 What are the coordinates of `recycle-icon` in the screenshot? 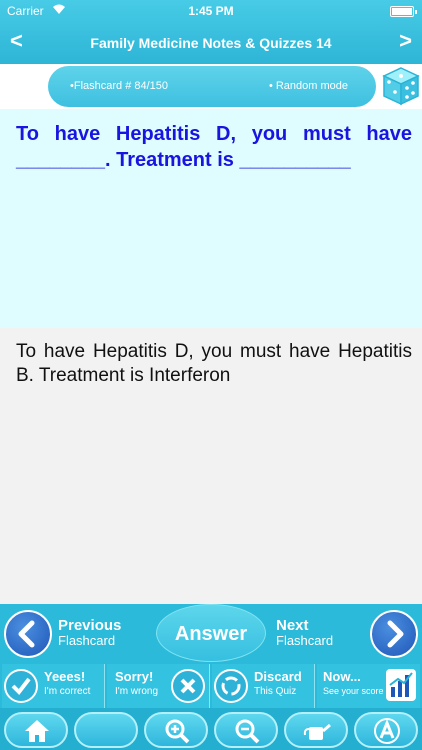 It's located at (231, 686).